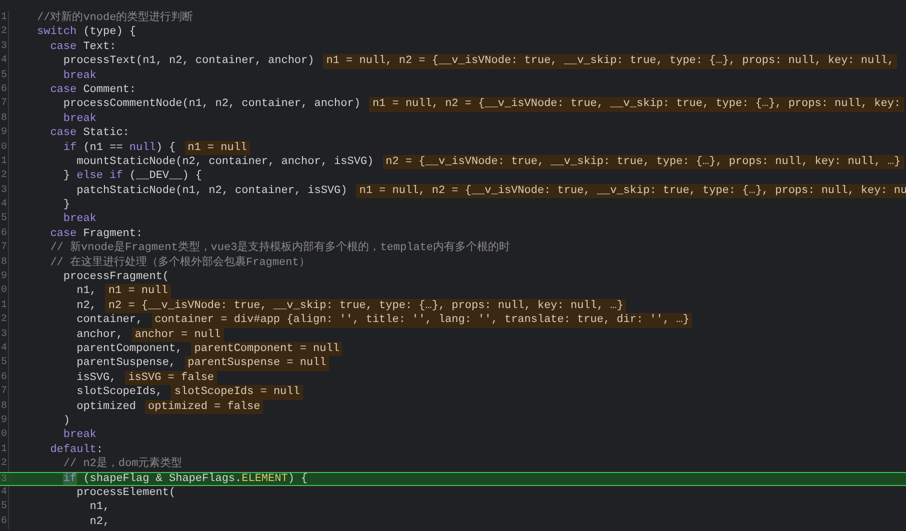 The height and width of the screenshot is (531, 906). Describe the element at coordinates (211, 104) in the screenshot. I see `code-line: processCommentNode(n1, n2, container, anchor)` at that location.